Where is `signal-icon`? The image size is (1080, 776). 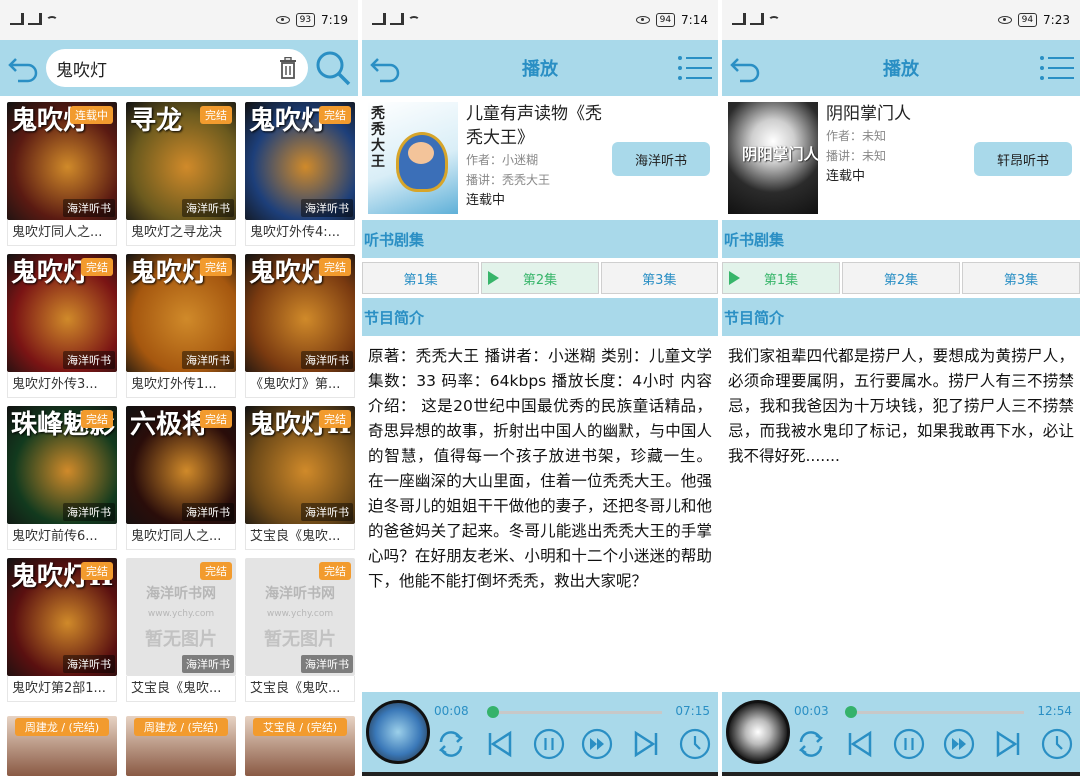 signal-icon is located at coordinates (757, 19).